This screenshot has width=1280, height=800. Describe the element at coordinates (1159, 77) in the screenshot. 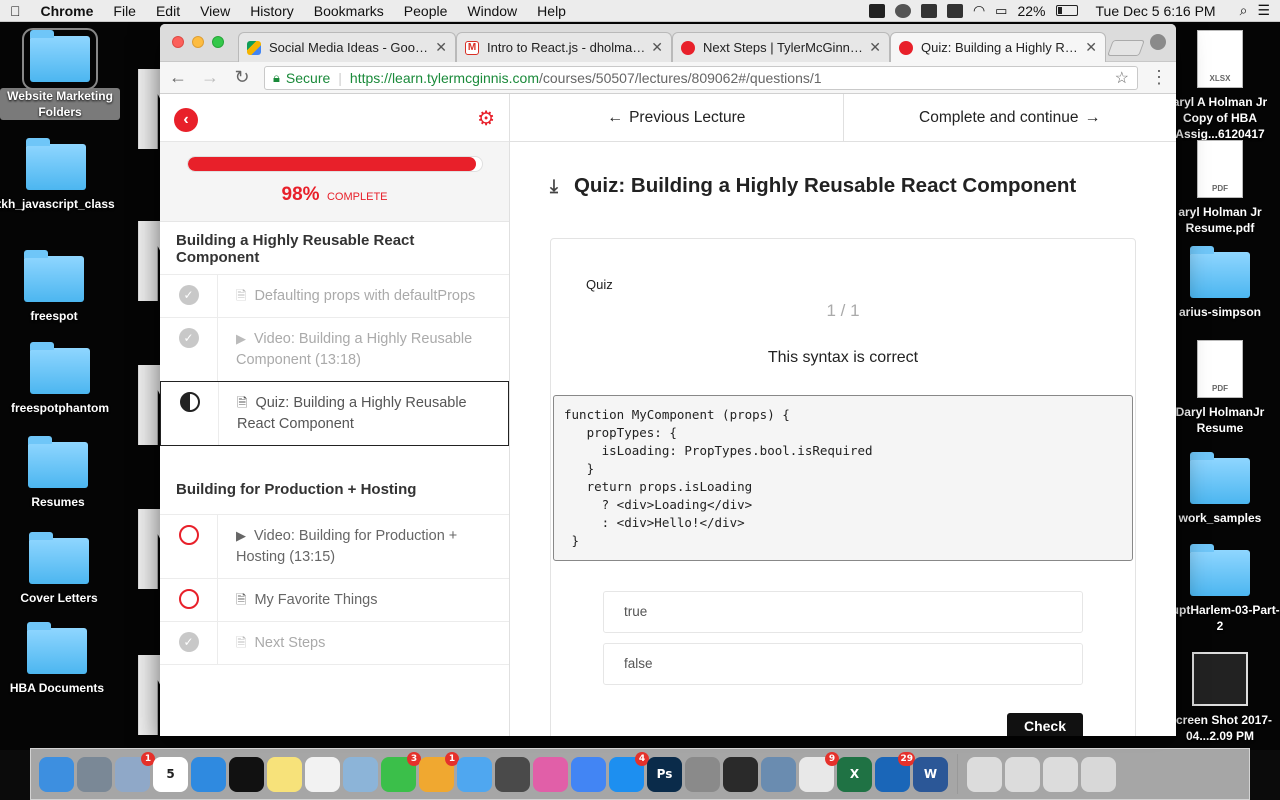

I see `chrome-menu-icon: ⋮` at that location.